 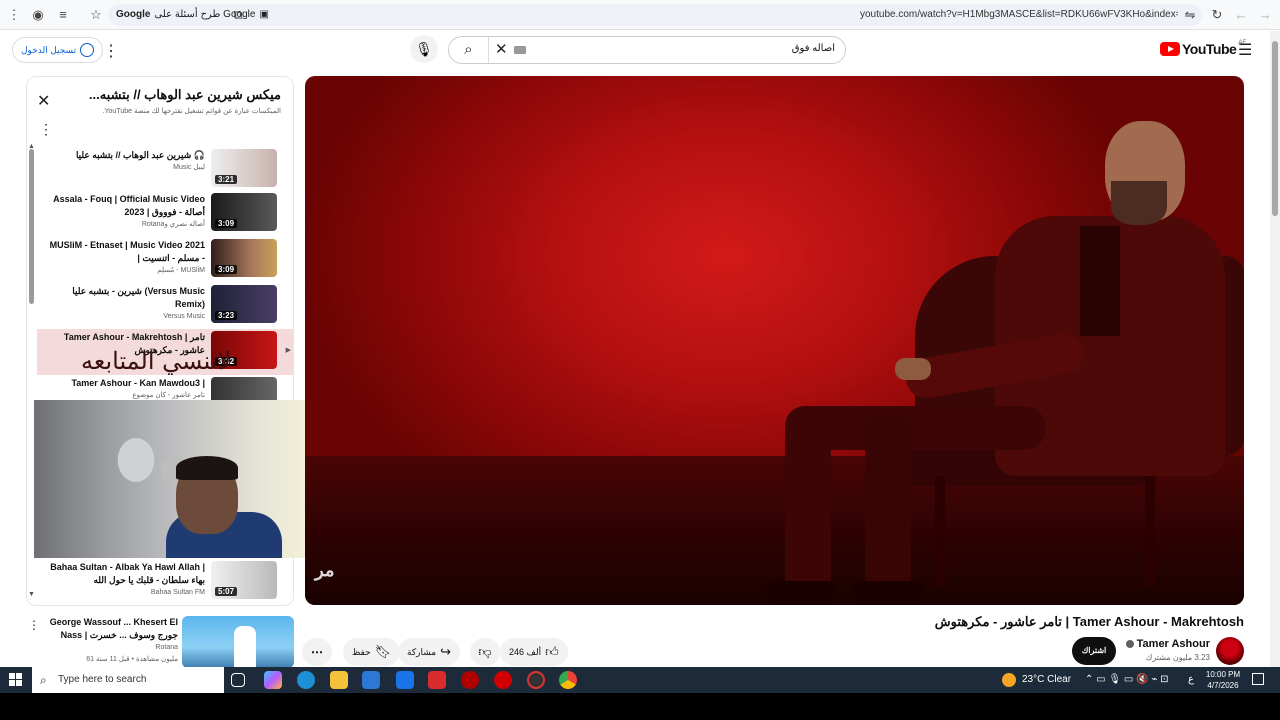 I want to click on install-app-icon: ⧉, so click(x=238, y=15).